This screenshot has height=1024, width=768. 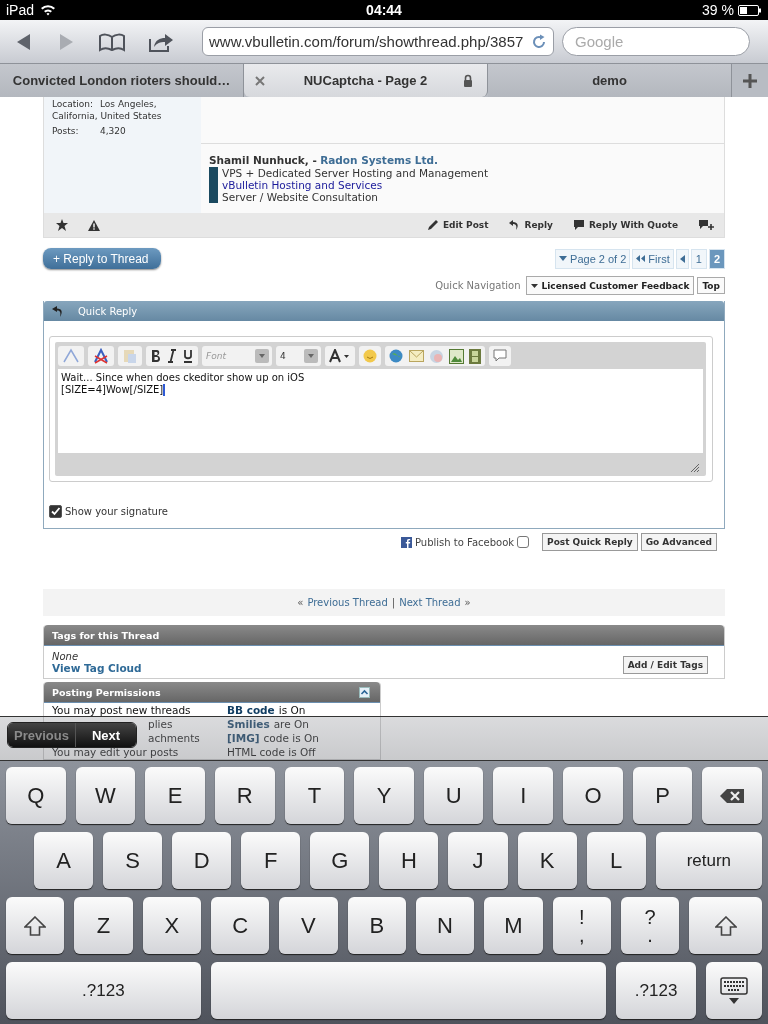 What do you see at coordinates (314, 795) in the screenshot?
I see `keyboard-key: T` at bounding box center [314, 795].